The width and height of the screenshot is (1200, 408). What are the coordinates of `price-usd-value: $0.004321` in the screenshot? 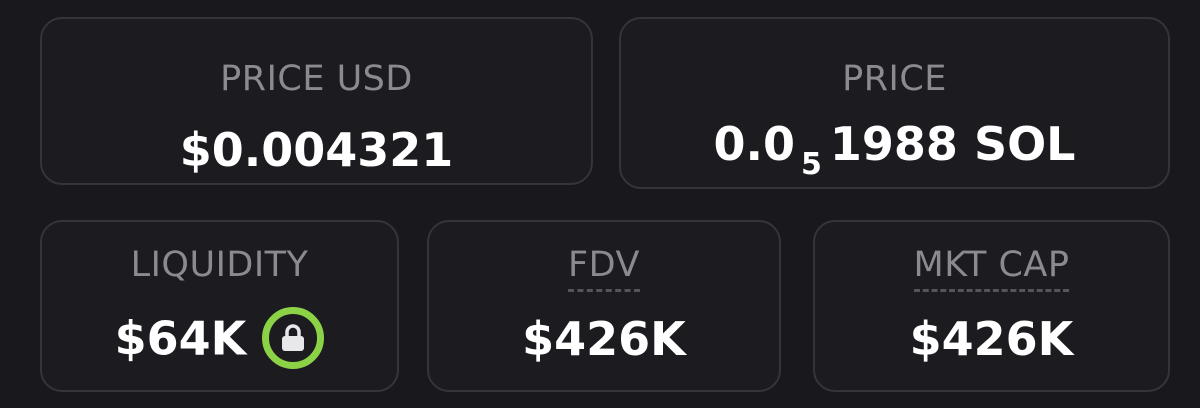 It's located at (316, 150).